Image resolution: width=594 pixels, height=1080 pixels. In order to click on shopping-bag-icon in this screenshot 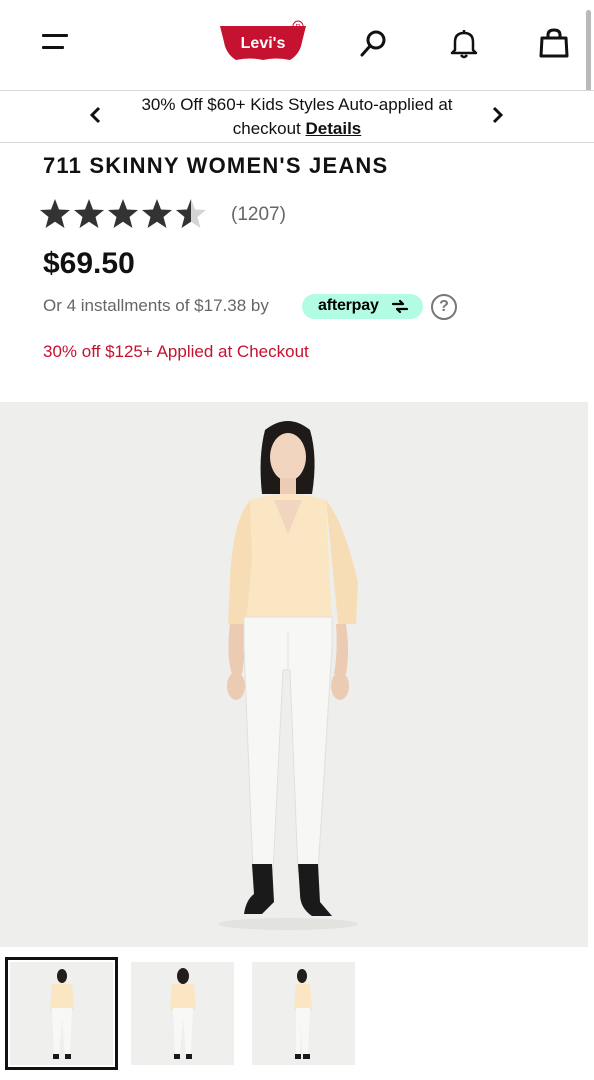, I will do `click(554, 44)`.